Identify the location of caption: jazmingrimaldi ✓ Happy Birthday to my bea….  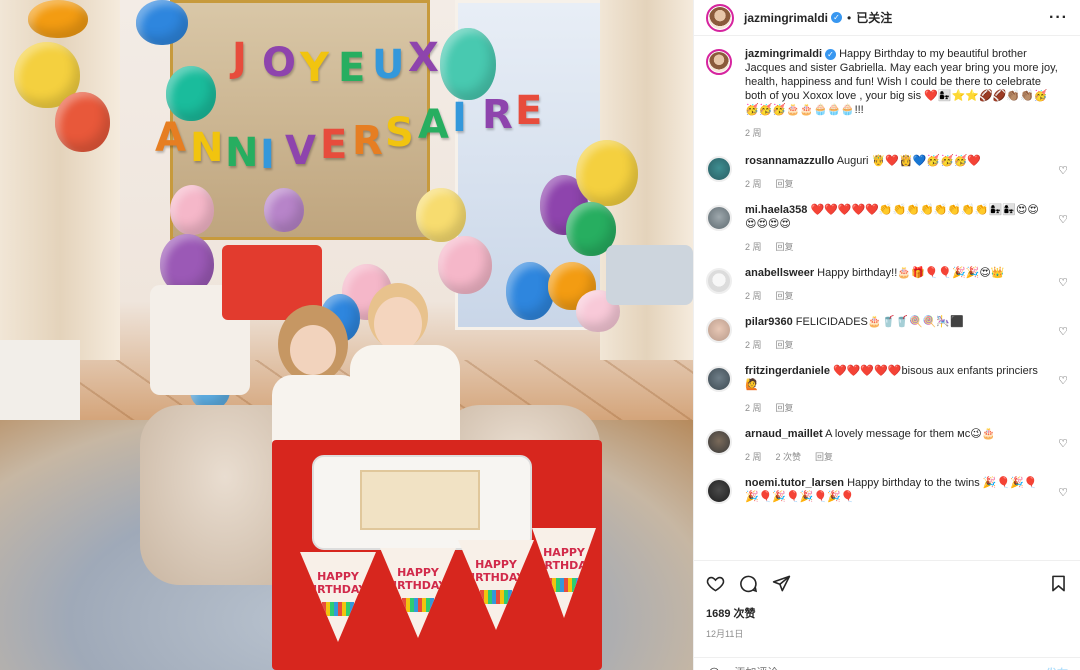
(887, 93).